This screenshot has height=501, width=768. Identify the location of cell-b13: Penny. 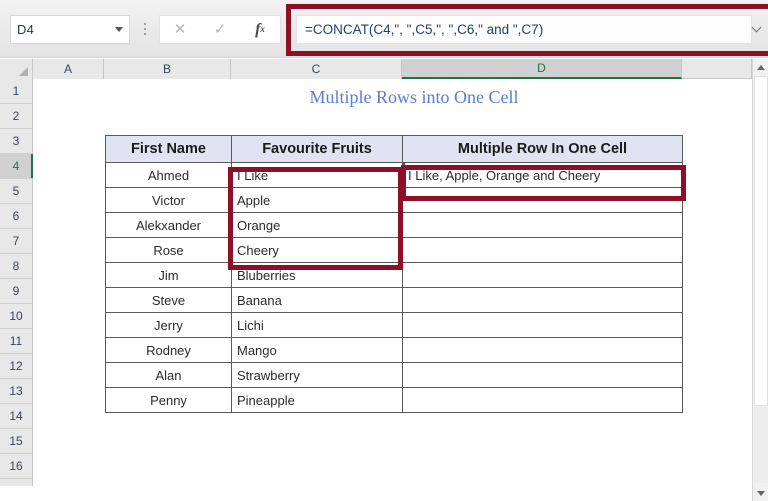
(168, 400).